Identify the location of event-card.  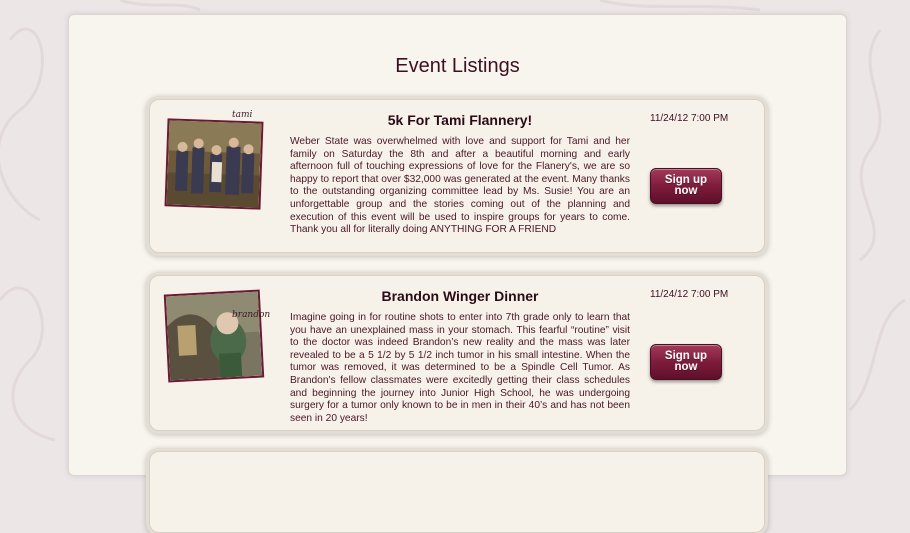
(457, 492).